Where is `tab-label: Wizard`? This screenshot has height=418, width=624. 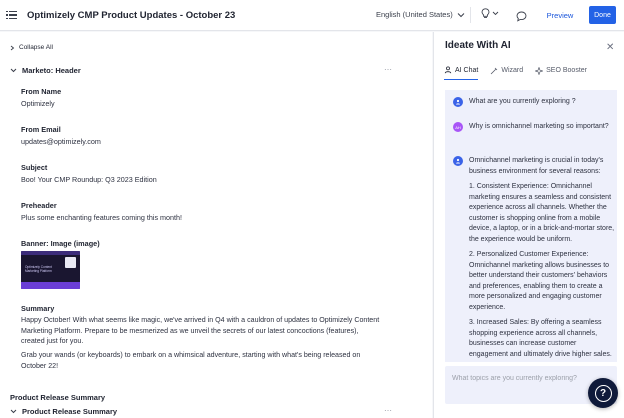
tab-label: Wizard is located at coordinates (512, 70).